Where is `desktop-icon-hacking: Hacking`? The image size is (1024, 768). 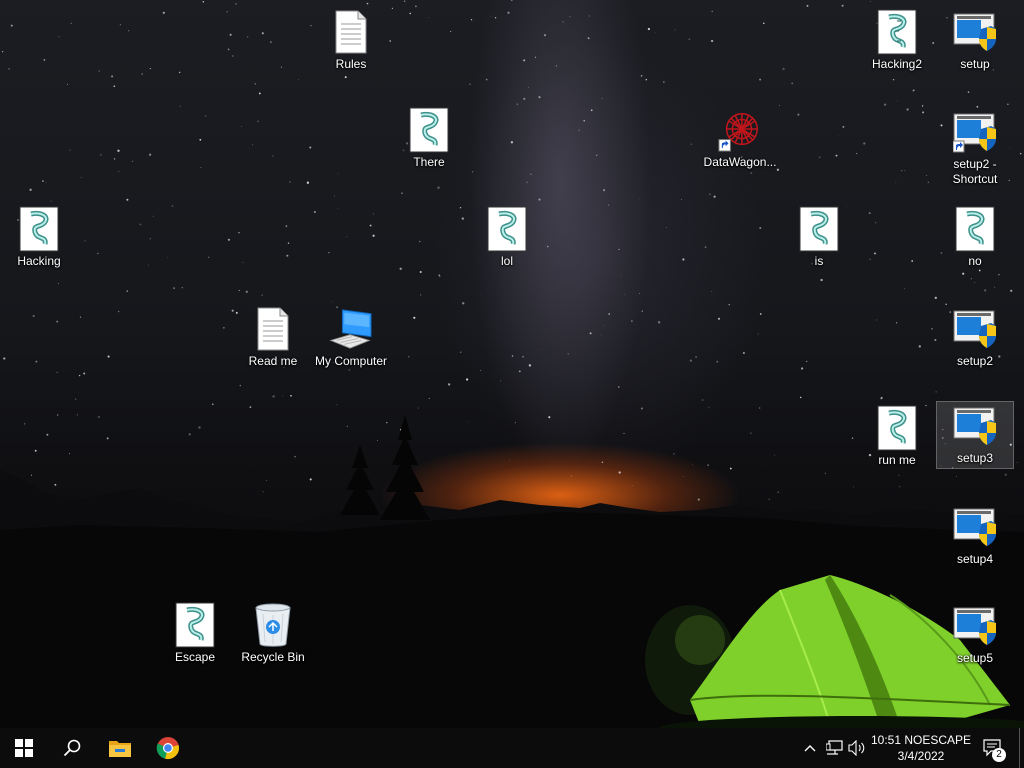 desktop-icon-hacking: Hacking is located at coordinates (39, 237).